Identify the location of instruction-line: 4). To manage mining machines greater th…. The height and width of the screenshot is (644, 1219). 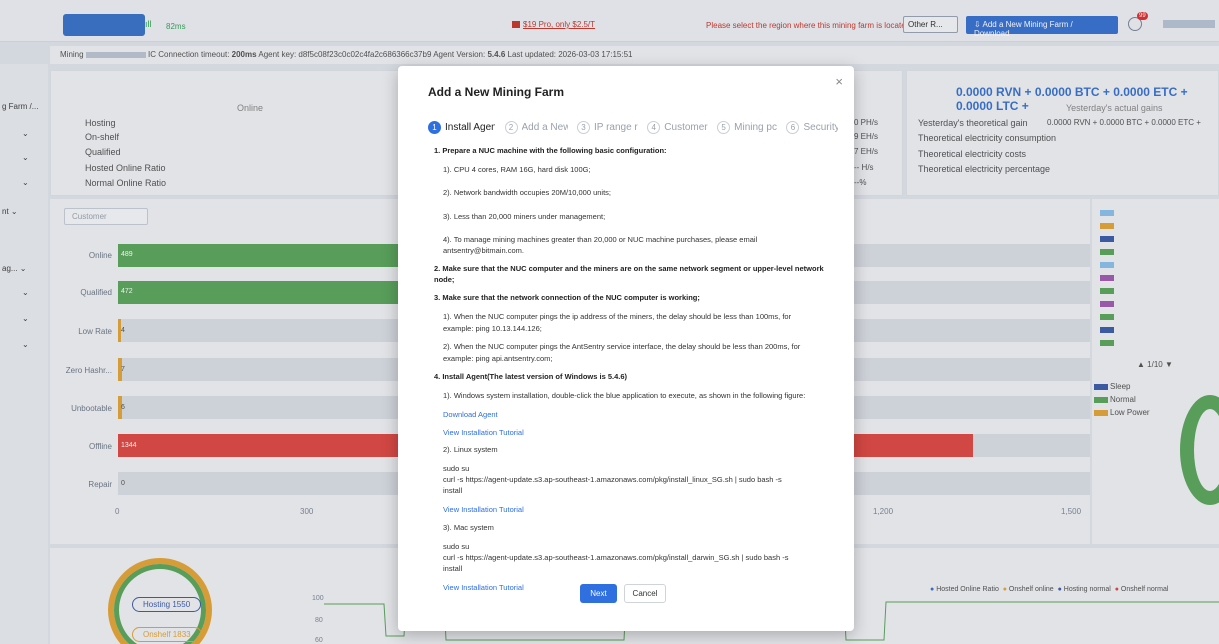
(600, 239).